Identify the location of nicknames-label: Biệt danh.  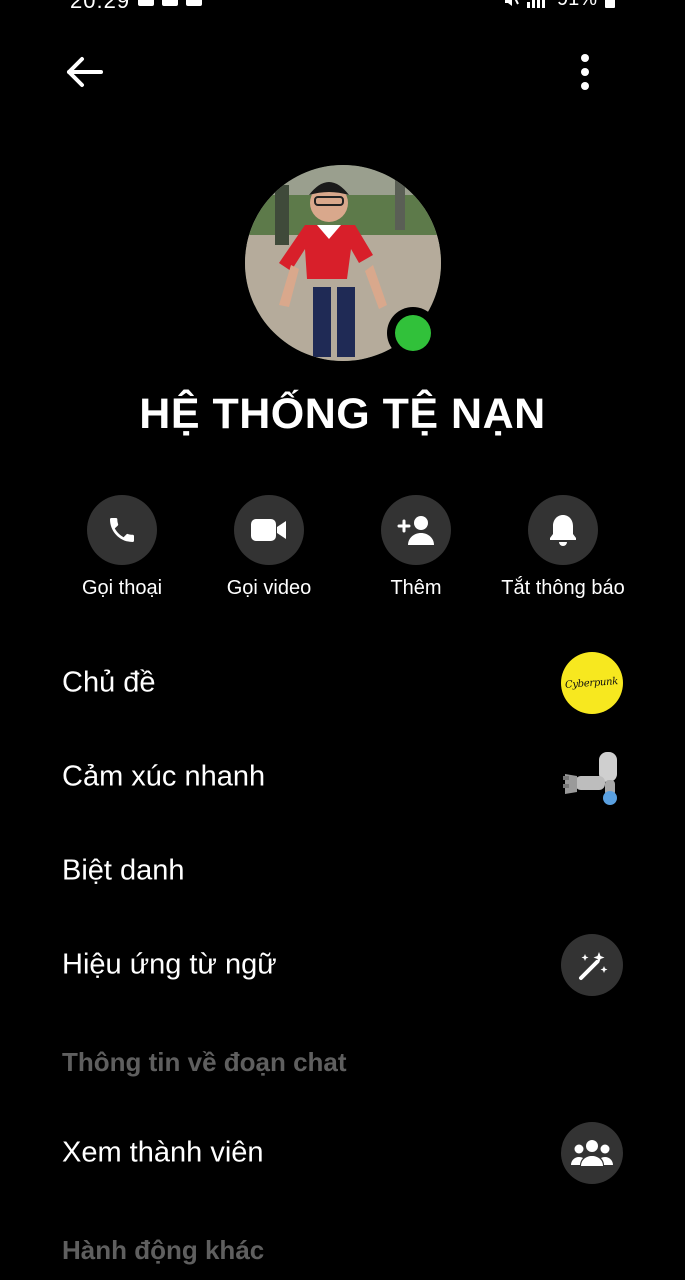
(123, 870).